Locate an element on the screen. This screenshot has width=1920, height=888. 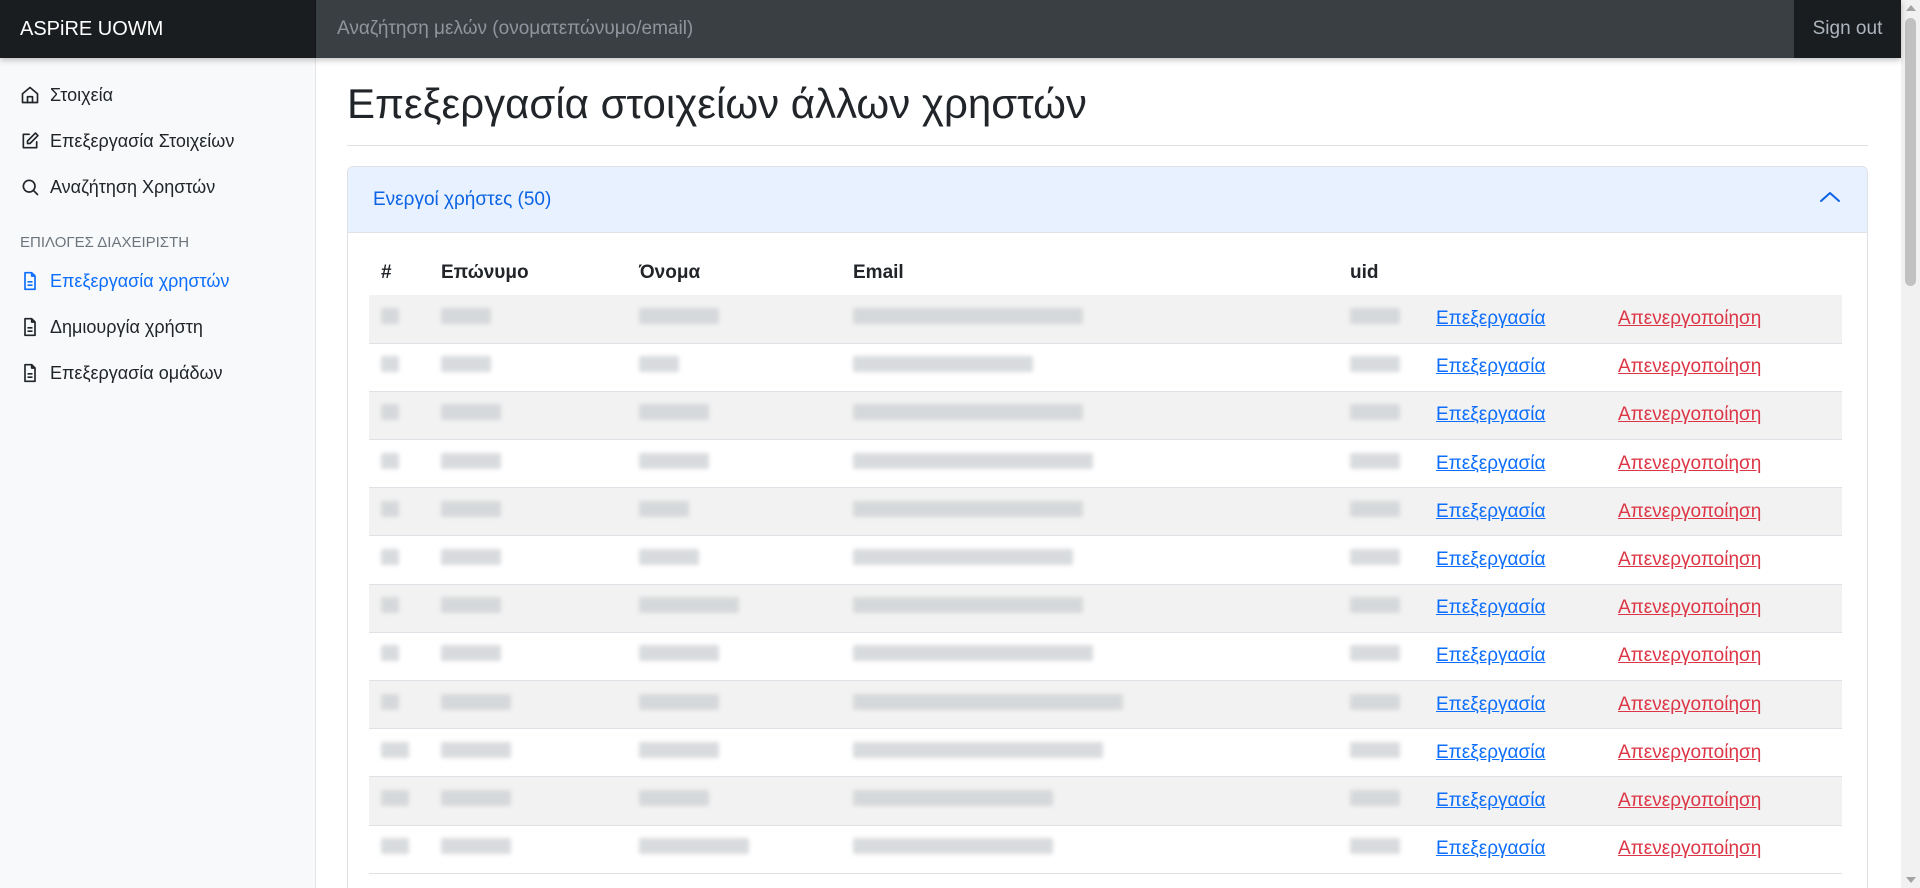
sidebar-item-edit-details: Επεξεργασία Στοιχείων is located at coordinates (157, 141).